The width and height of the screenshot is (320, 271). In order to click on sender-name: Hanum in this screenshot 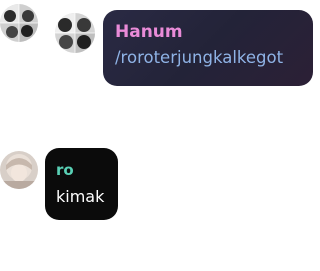, I will do `click(214, 32)`.